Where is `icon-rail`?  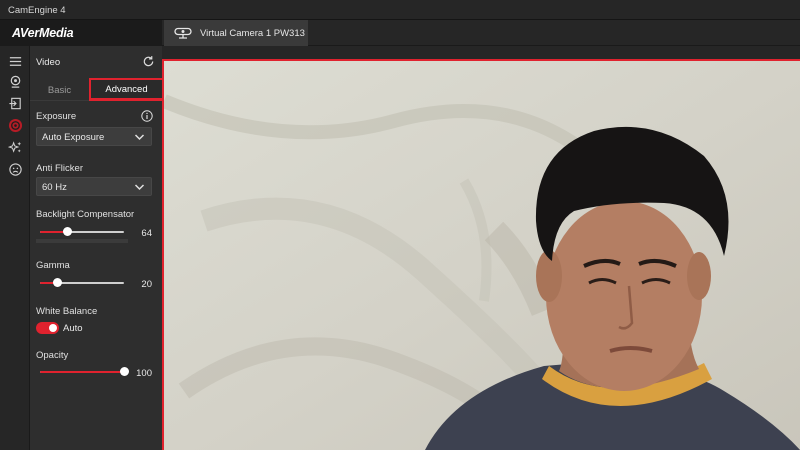 icon-rail is located at coordinates (15, 248).